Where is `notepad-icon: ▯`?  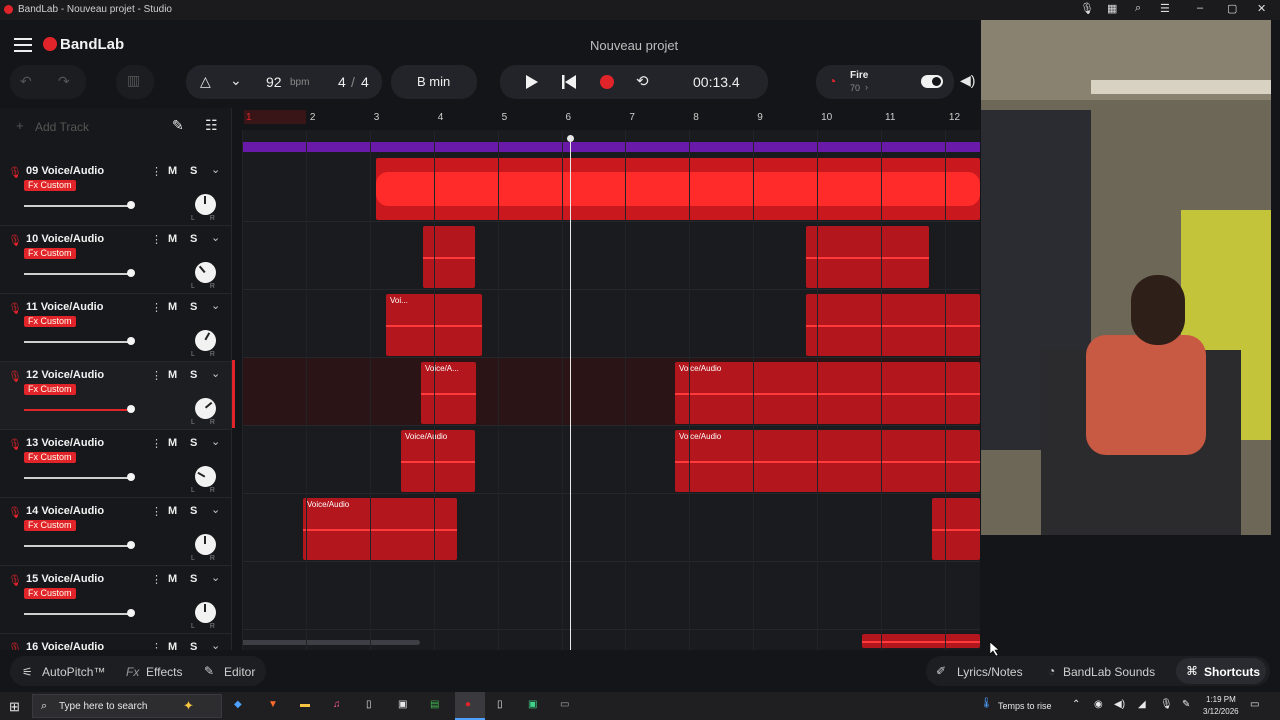 notepad-icon: ▯ is located at coordinates (500, 704).